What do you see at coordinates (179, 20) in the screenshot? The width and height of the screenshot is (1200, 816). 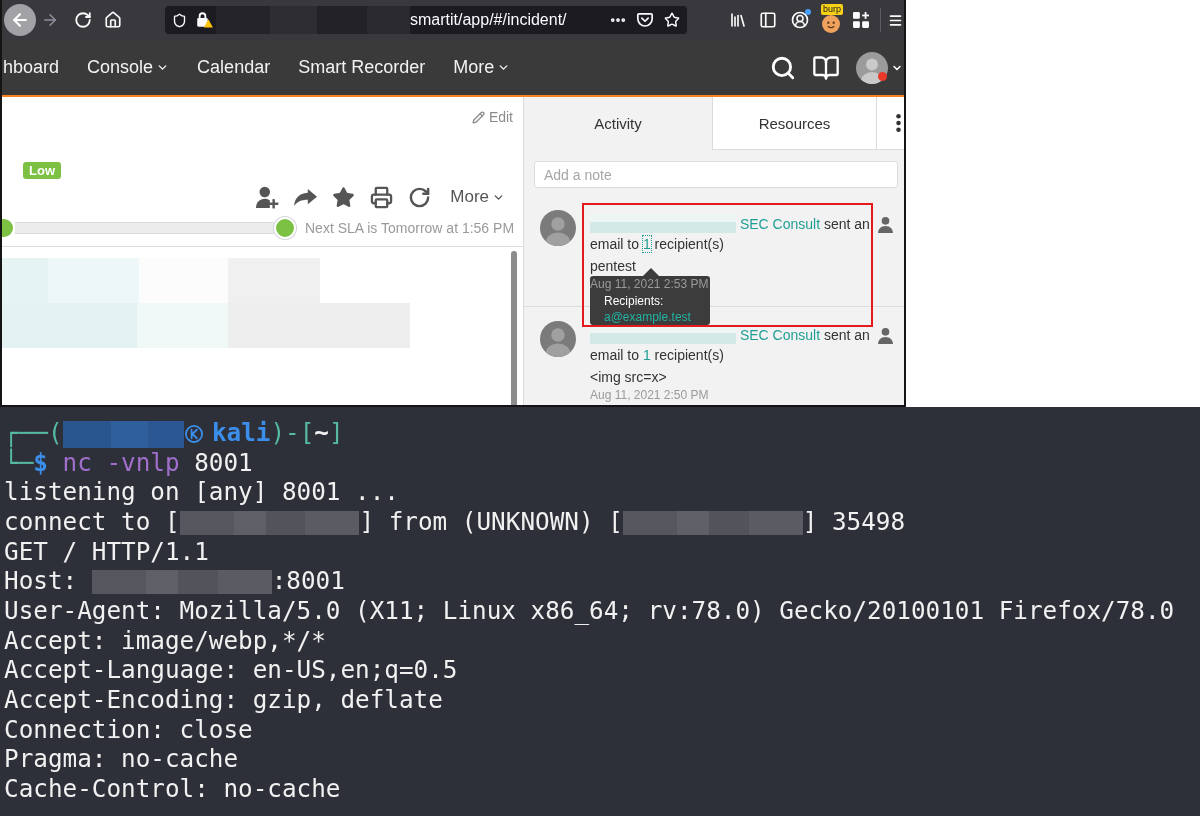 I see `shield-icon` at bounding box center [179, 20].